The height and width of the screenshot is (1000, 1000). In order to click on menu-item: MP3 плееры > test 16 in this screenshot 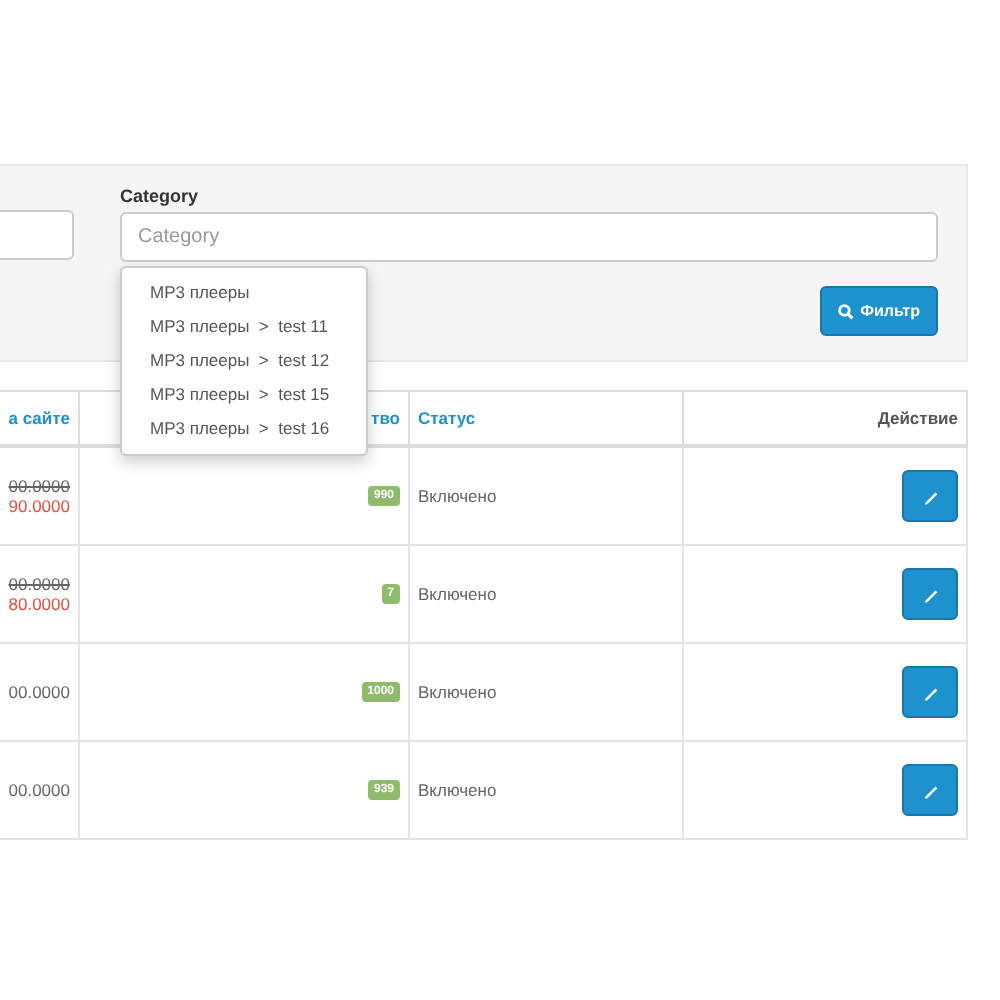, I will do `click(244, 429)`.